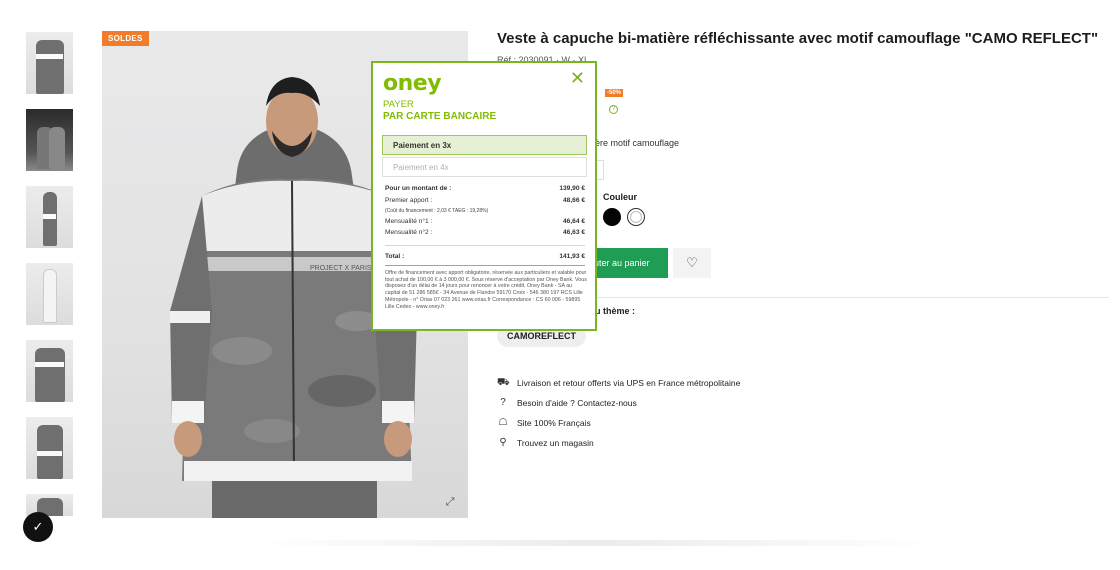 The height and width of the screenshot is (570, 1120). Describe the element at coordinates (125, 38) in the screenshot. I see `sale-badge: SOLDES` at that location.